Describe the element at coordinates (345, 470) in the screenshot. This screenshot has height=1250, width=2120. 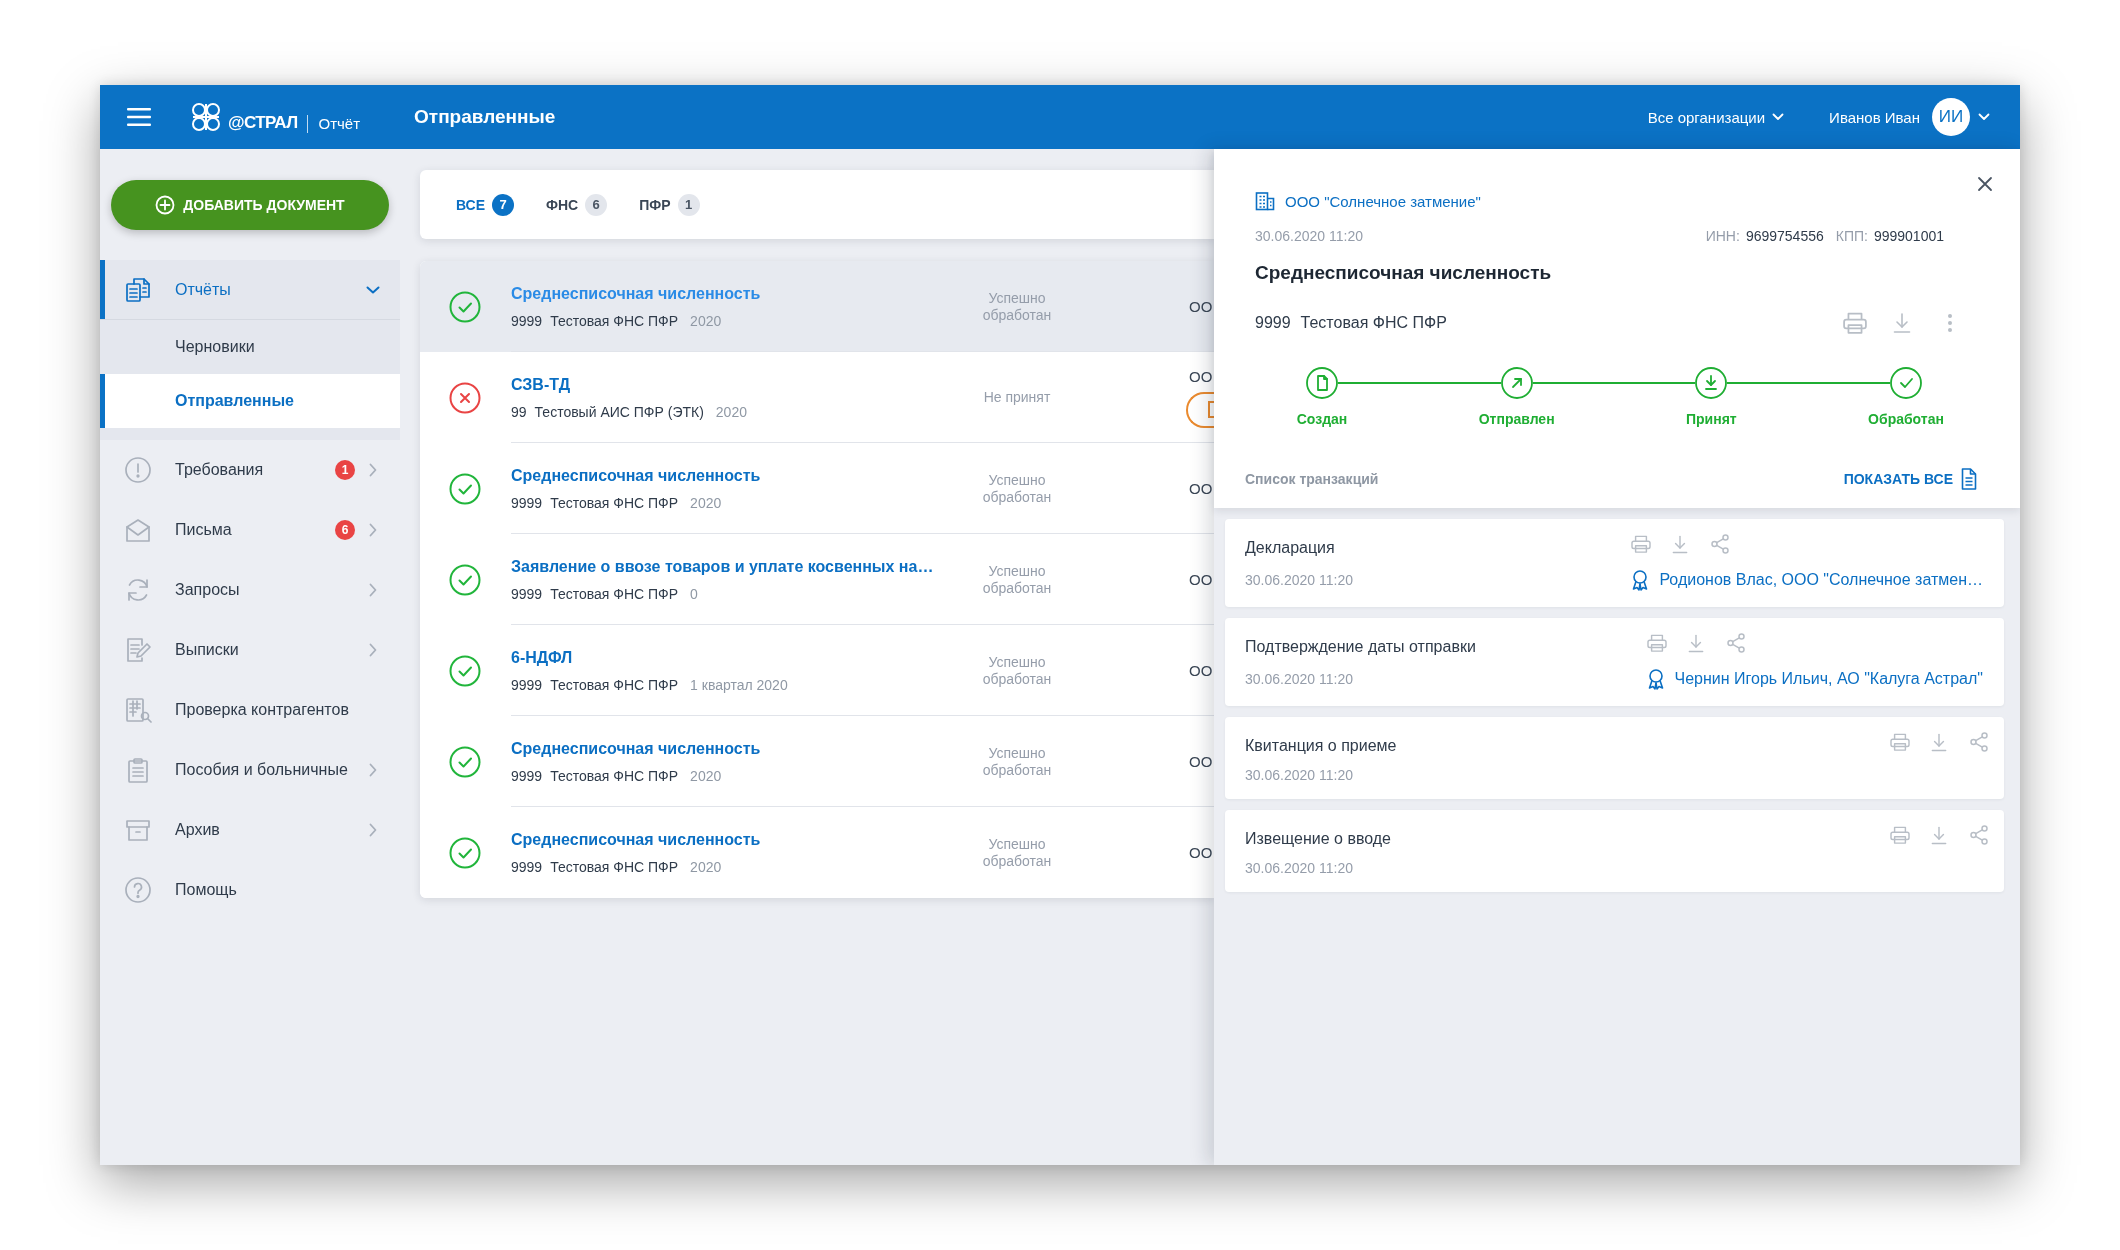
I see `count-badge: 1` at that location.